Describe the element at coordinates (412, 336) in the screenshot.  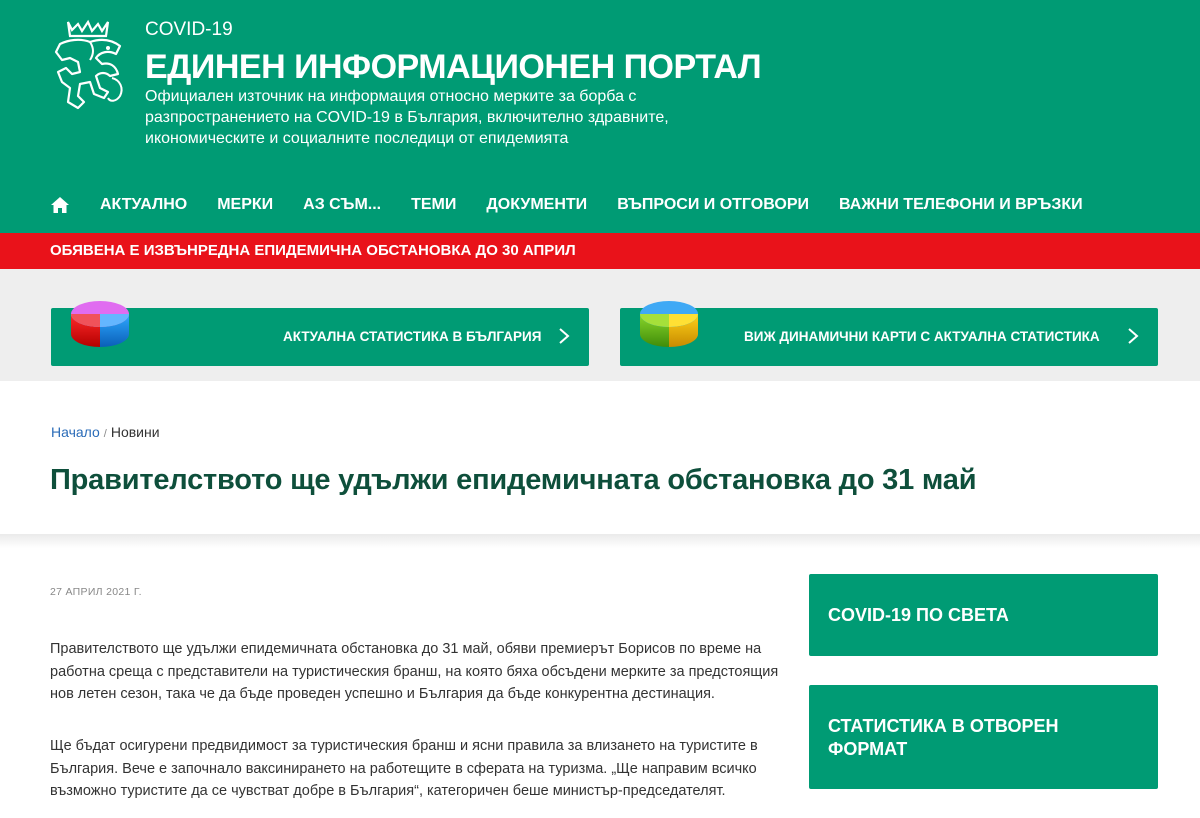
I see `bulgaria-statistics-label: АКТУАЛНА СТАТИСТИКА В БЪЛГАРИЯ` at that location.